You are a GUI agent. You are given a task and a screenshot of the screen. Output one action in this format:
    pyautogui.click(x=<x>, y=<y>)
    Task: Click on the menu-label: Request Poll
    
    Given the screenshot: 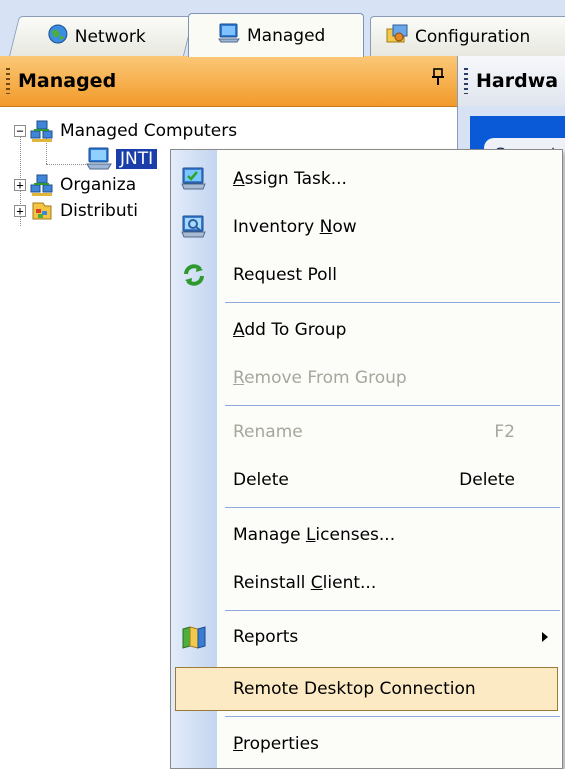 What is the action you would take?
    pyautogui.click(x=285, y=275)
    